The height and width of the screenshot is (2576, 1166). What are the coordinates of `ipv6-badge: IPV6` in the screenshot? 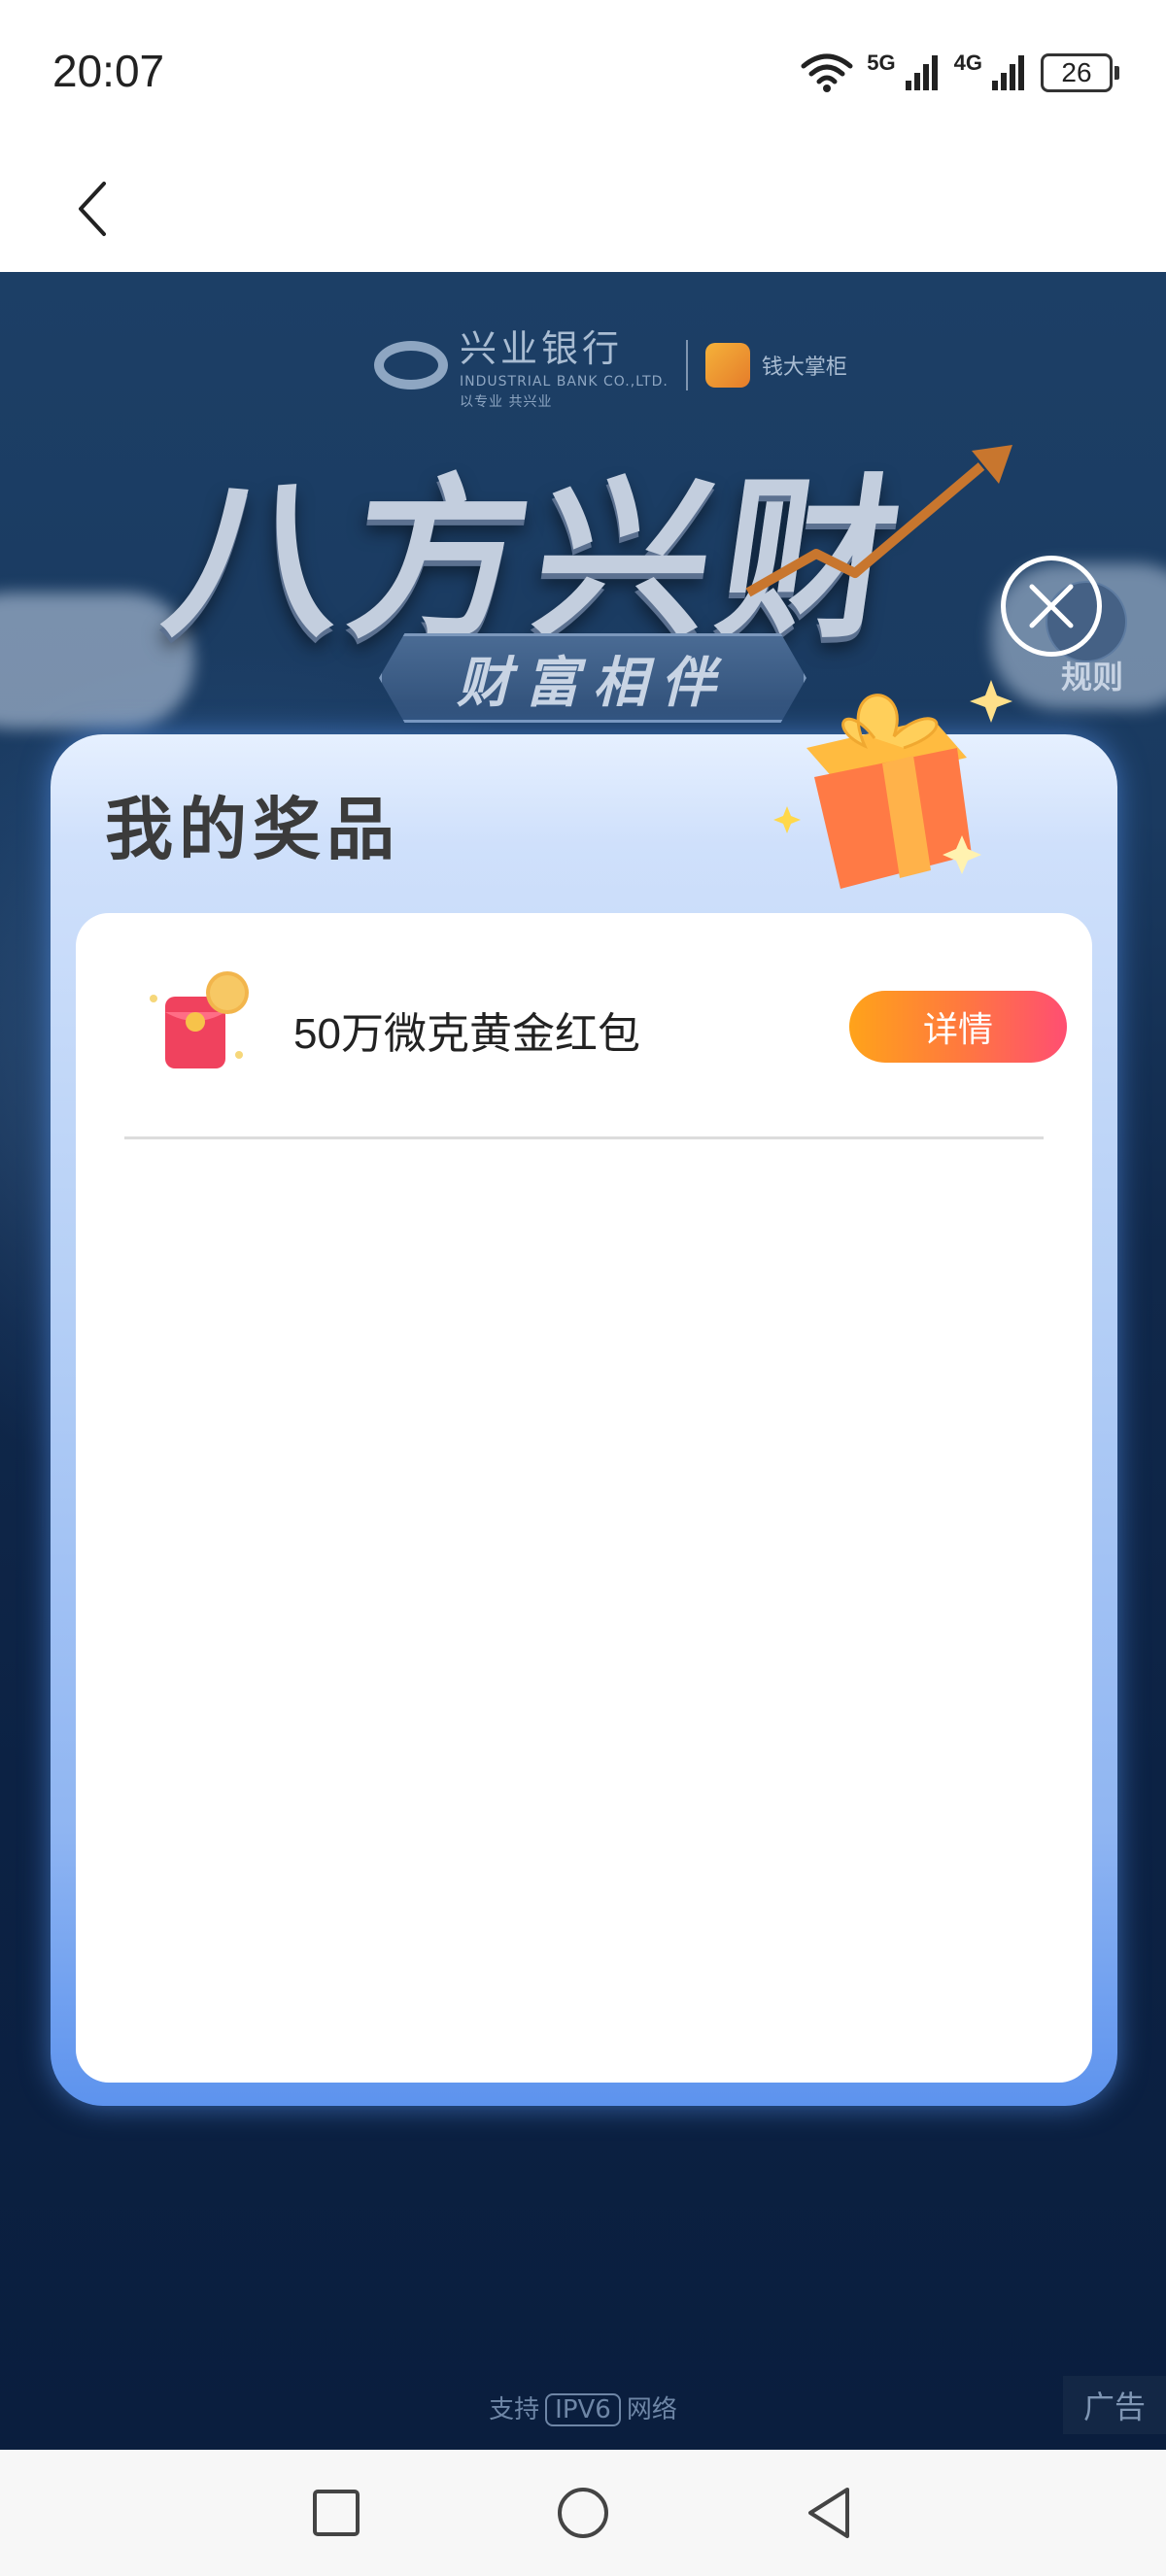 It's located at (583, 2409).